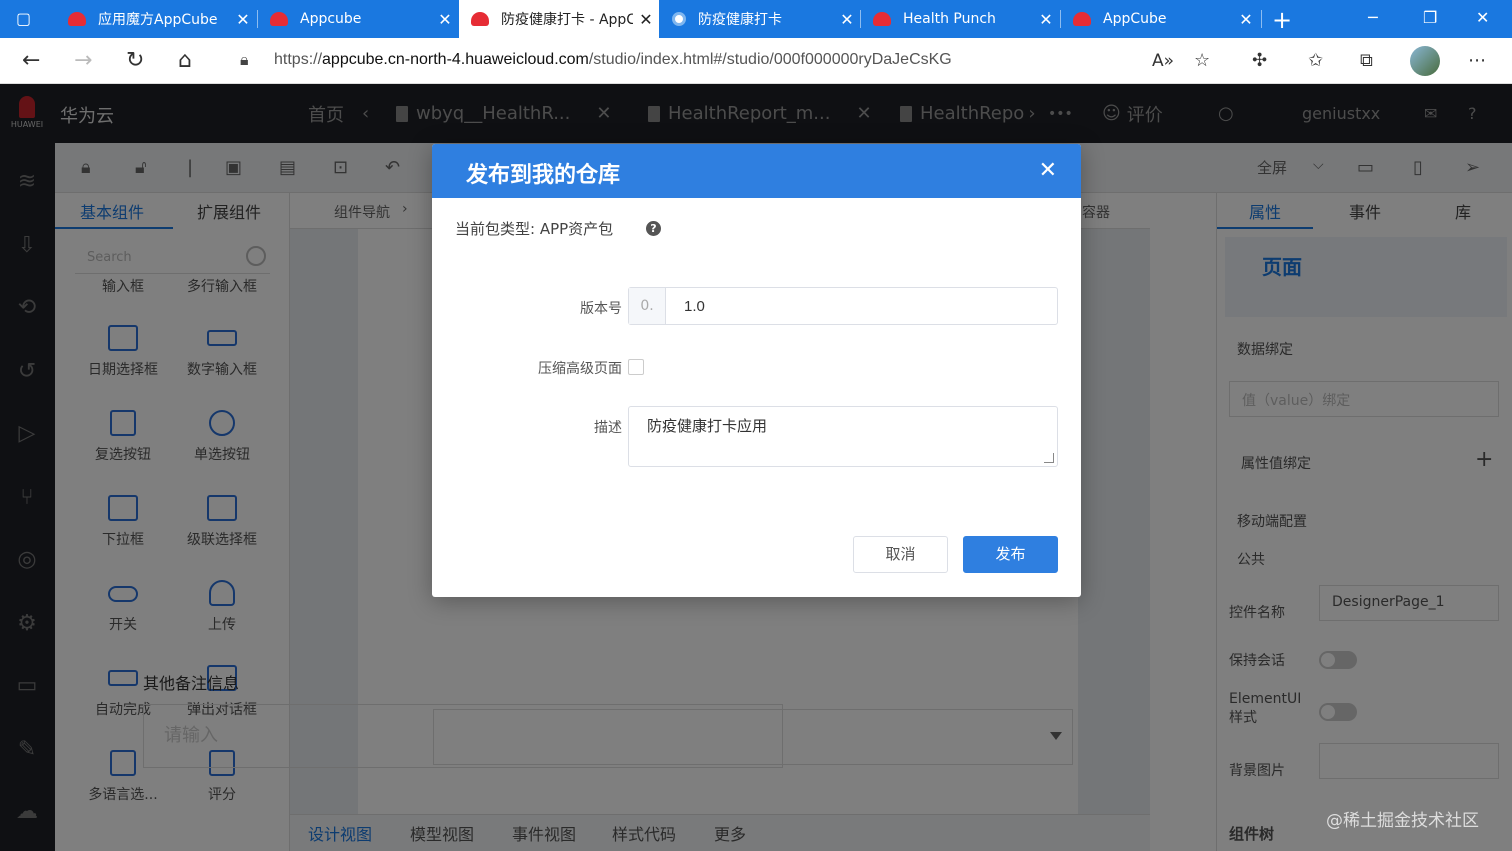  I want to click on browser-tab-title: Appcube, so click(331, 19).